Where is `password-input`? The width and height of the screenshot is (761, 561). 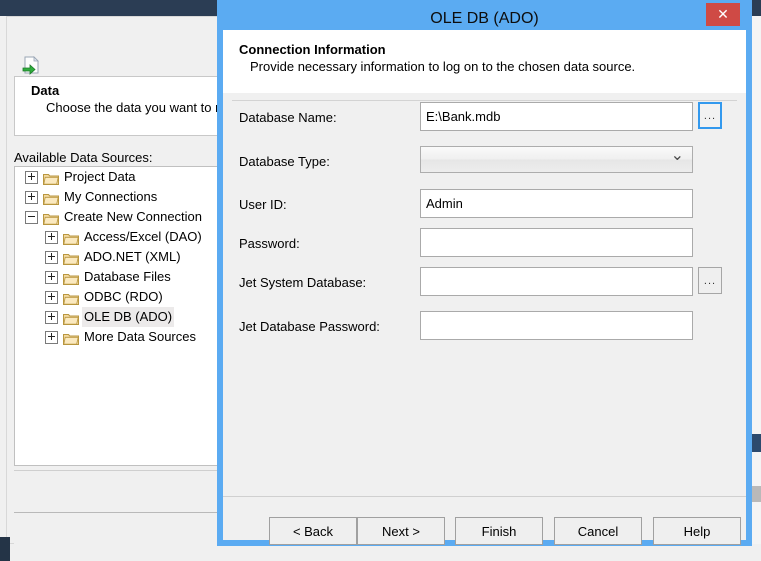 password-input is located at coordinates (556, 242).